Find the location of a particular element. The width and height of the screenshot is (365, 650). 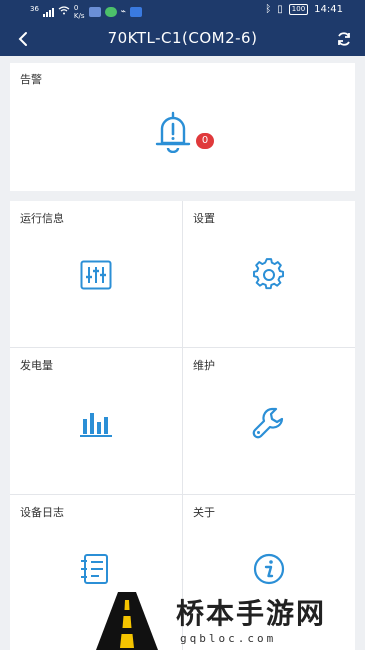

status-time: 14:41 is located at coordinates (328, 9).